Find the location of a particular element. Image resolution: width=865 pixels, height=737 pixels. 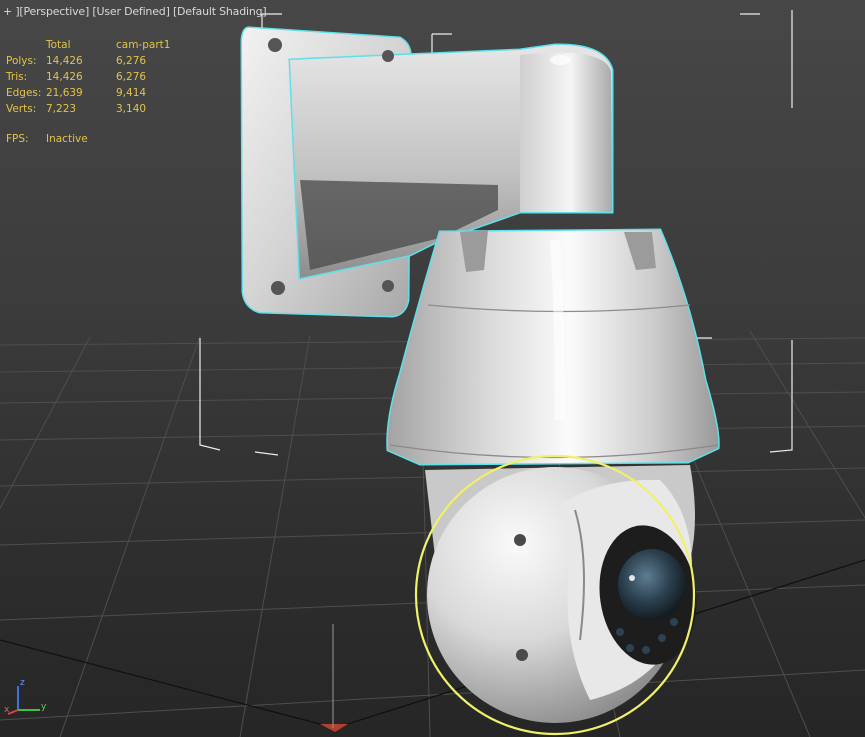

stats-row-edges: Edges: 21,639 9,414 is located at coordinates (91, 93).